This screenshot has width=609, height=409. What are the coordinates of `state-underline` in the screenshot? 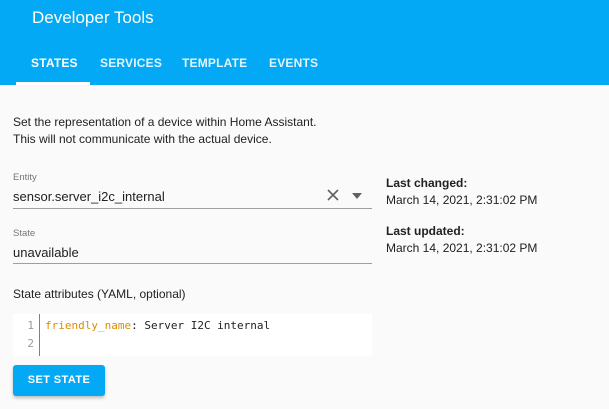 It's located at (192, 263).